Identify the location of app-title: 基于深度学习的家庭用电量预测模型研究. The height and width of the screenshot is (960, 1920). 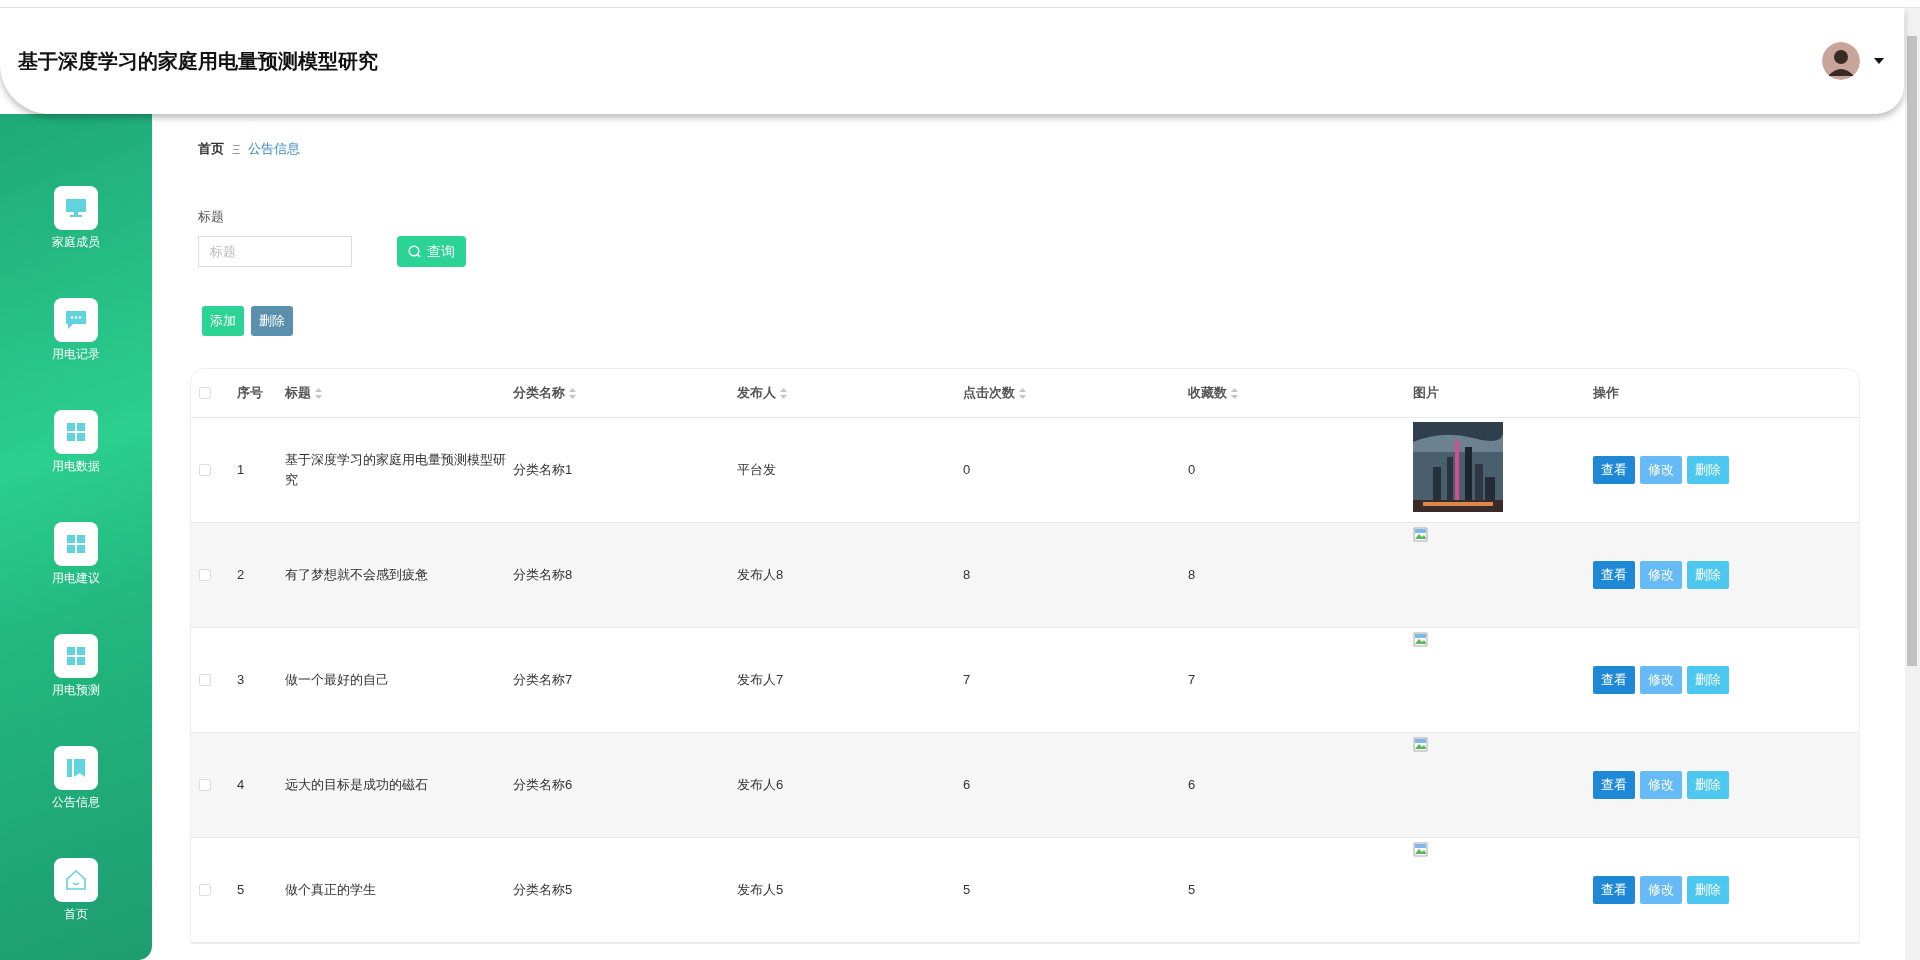
(198, 61).